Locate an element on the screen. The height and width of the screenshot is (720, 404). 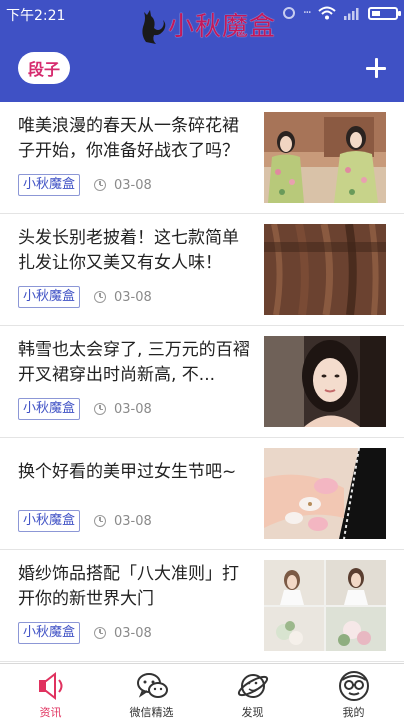
brand-logo: 小秋魔盒 is located at coordinates (204, 24).